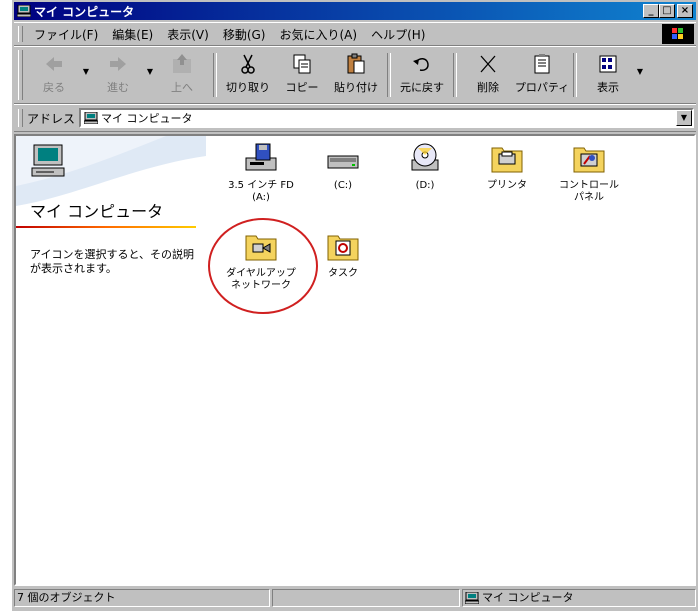 The image size is (698, 611). Describe the element at coordinates (579, 598) in the screenshot. I see `status-zone: マイ コンピュータ` at that location.